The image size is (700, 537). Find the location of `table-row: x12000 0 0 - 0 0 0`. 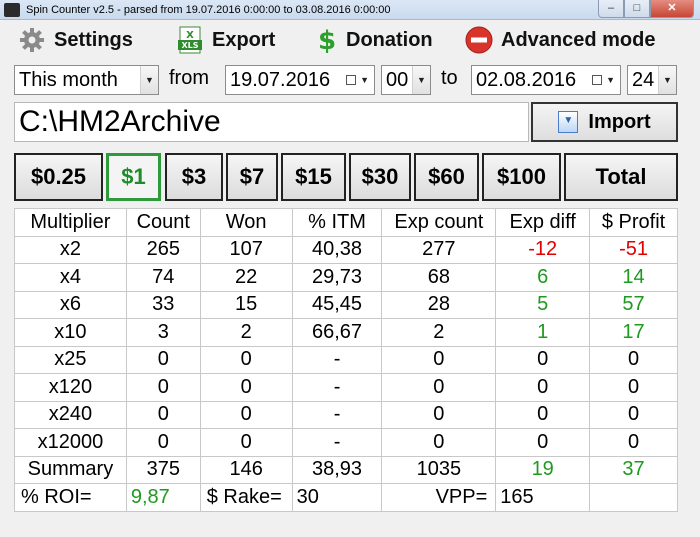

table-row: x12000 0 0 - 0 0 0 is located at coordinates (346, 442).